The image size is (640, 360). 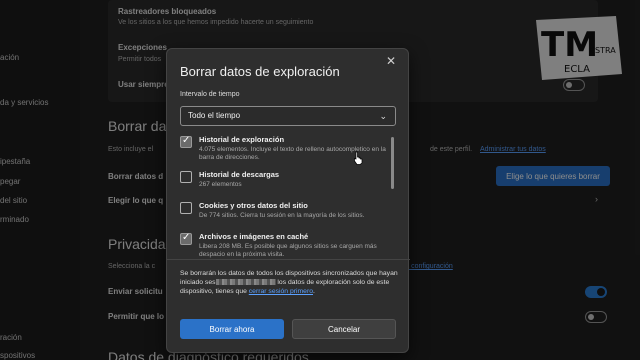 I want to click on checkbox-browsing-history, so click(x=186, y=141).